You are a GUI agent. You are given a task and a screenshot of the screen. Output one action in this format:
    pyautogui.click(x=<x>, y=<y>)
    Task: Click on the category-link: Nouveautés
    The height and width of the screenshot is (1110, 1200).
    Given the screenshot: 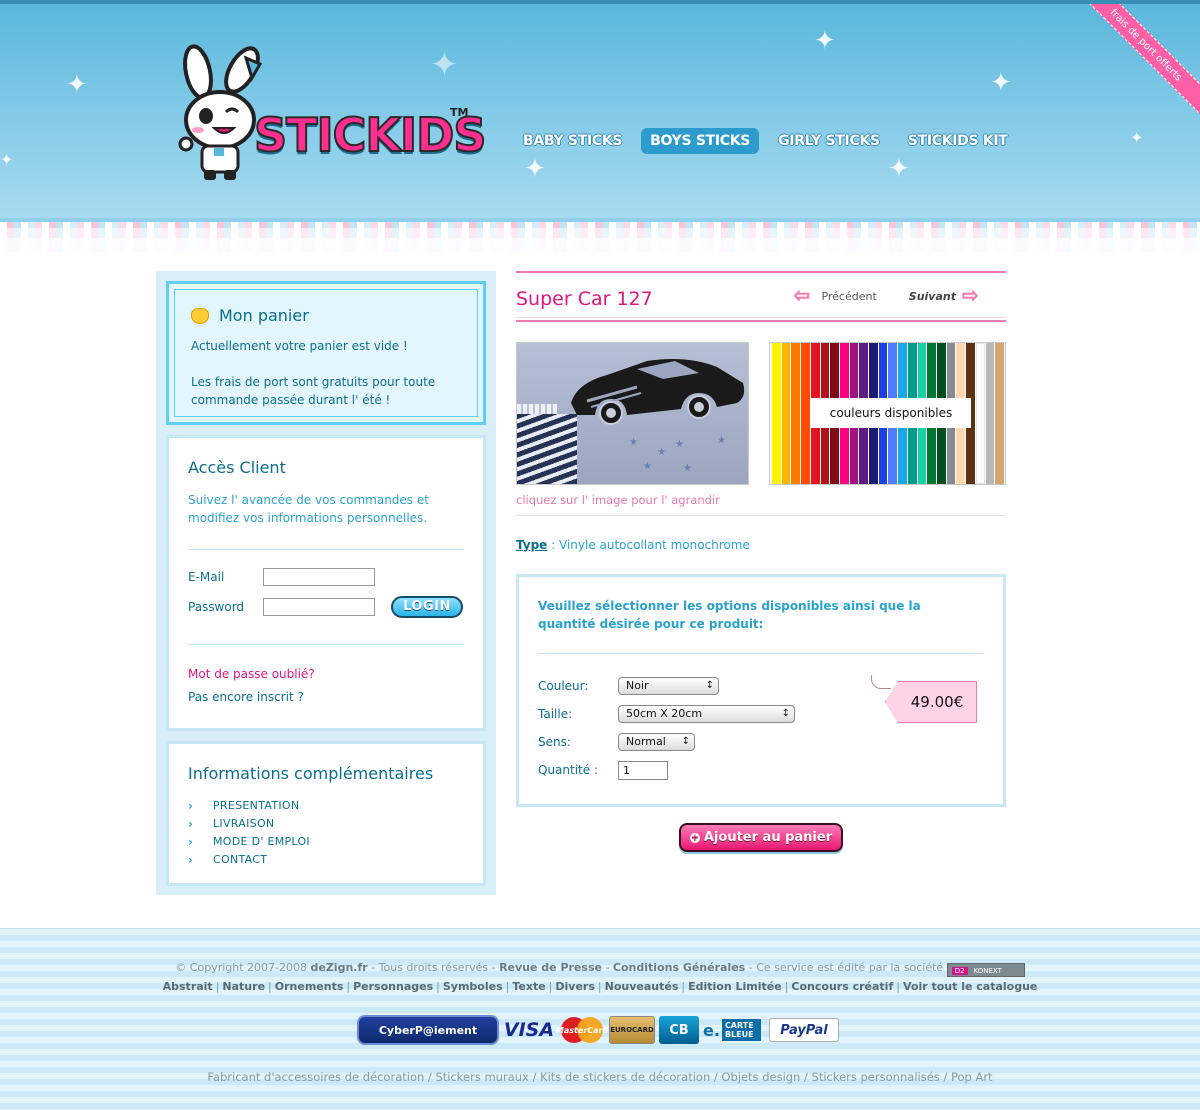 What is the action you would take?
    pyautogui.click(x=642, y=986)
    